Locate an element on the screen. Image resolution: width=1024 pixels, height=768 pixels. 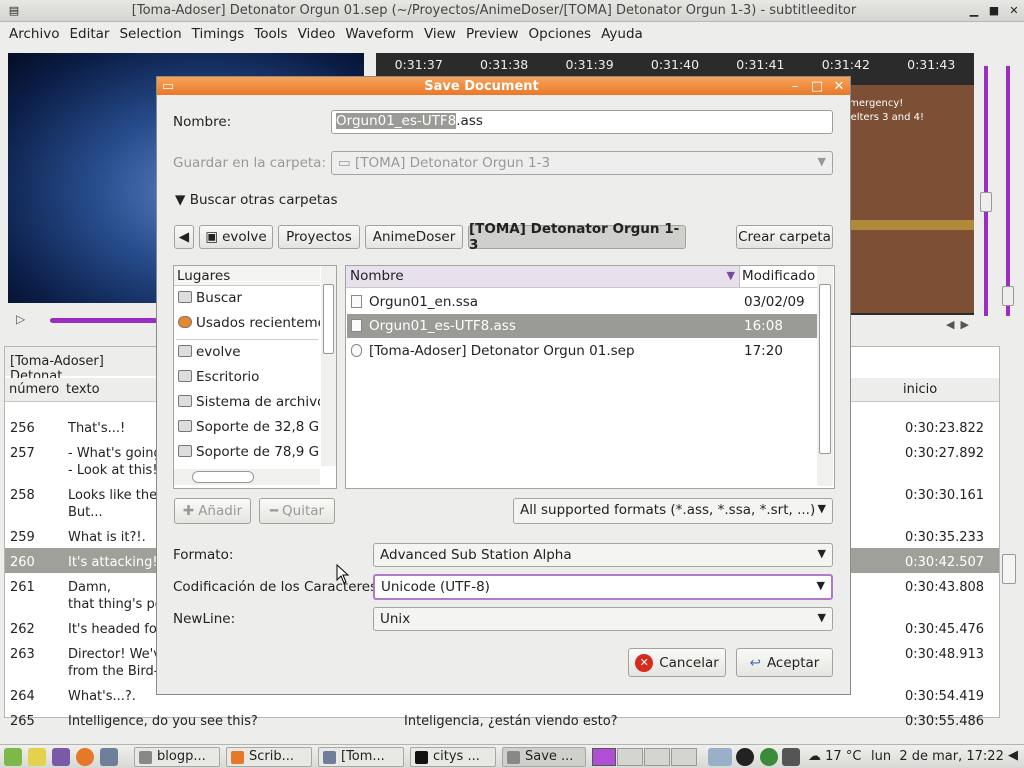
encoding-combo: Unicode (UTF-8) ▼ is located at coordinates (603, 587).